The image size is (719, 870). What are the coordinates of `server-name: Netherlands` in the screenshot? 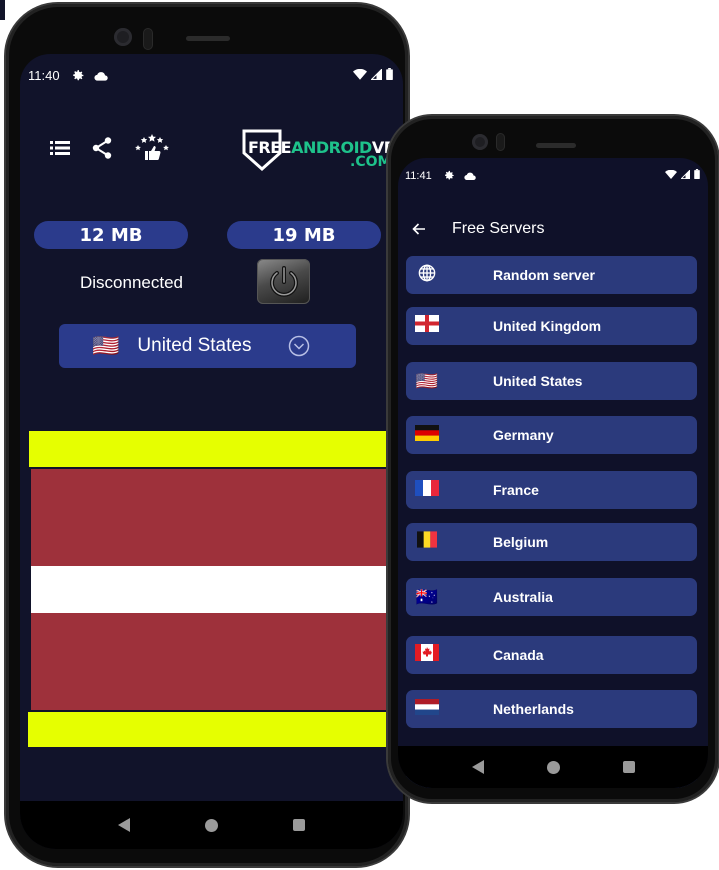 It's located at (533, 709).